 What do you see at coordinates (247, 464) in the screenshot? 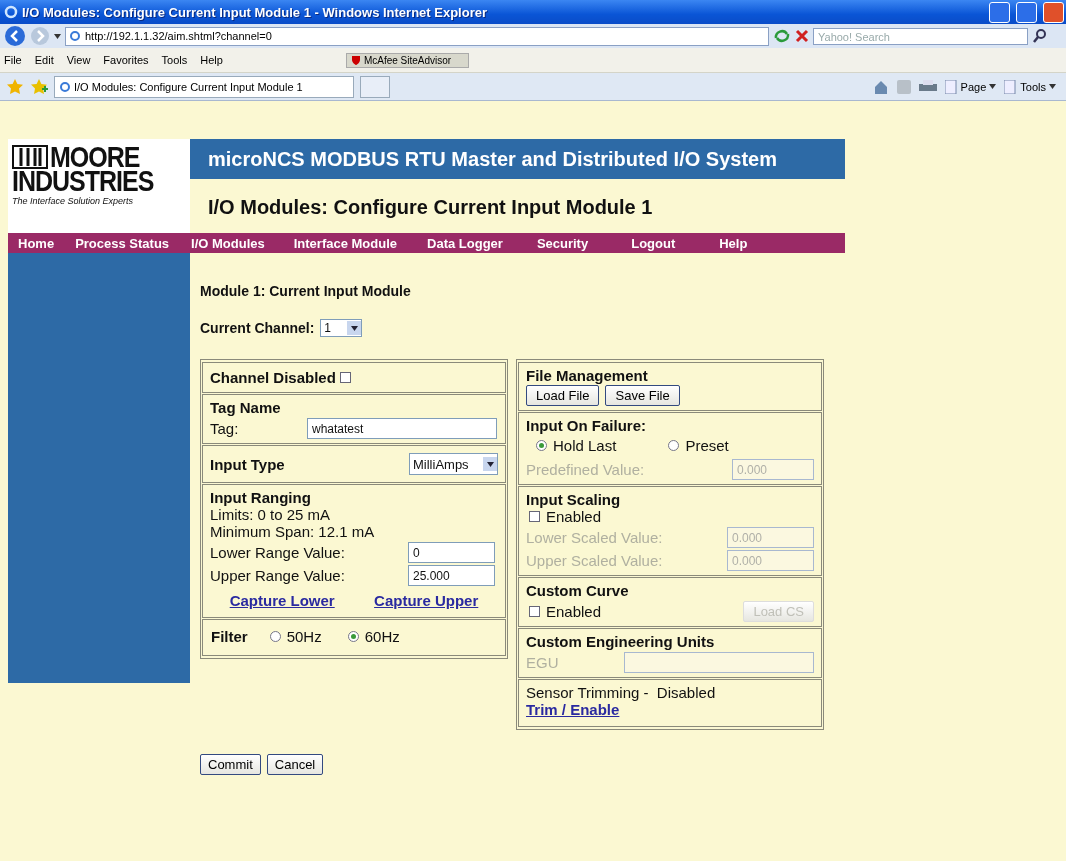
I see `section-heading: Input Type` at bounding box center [247, 464].